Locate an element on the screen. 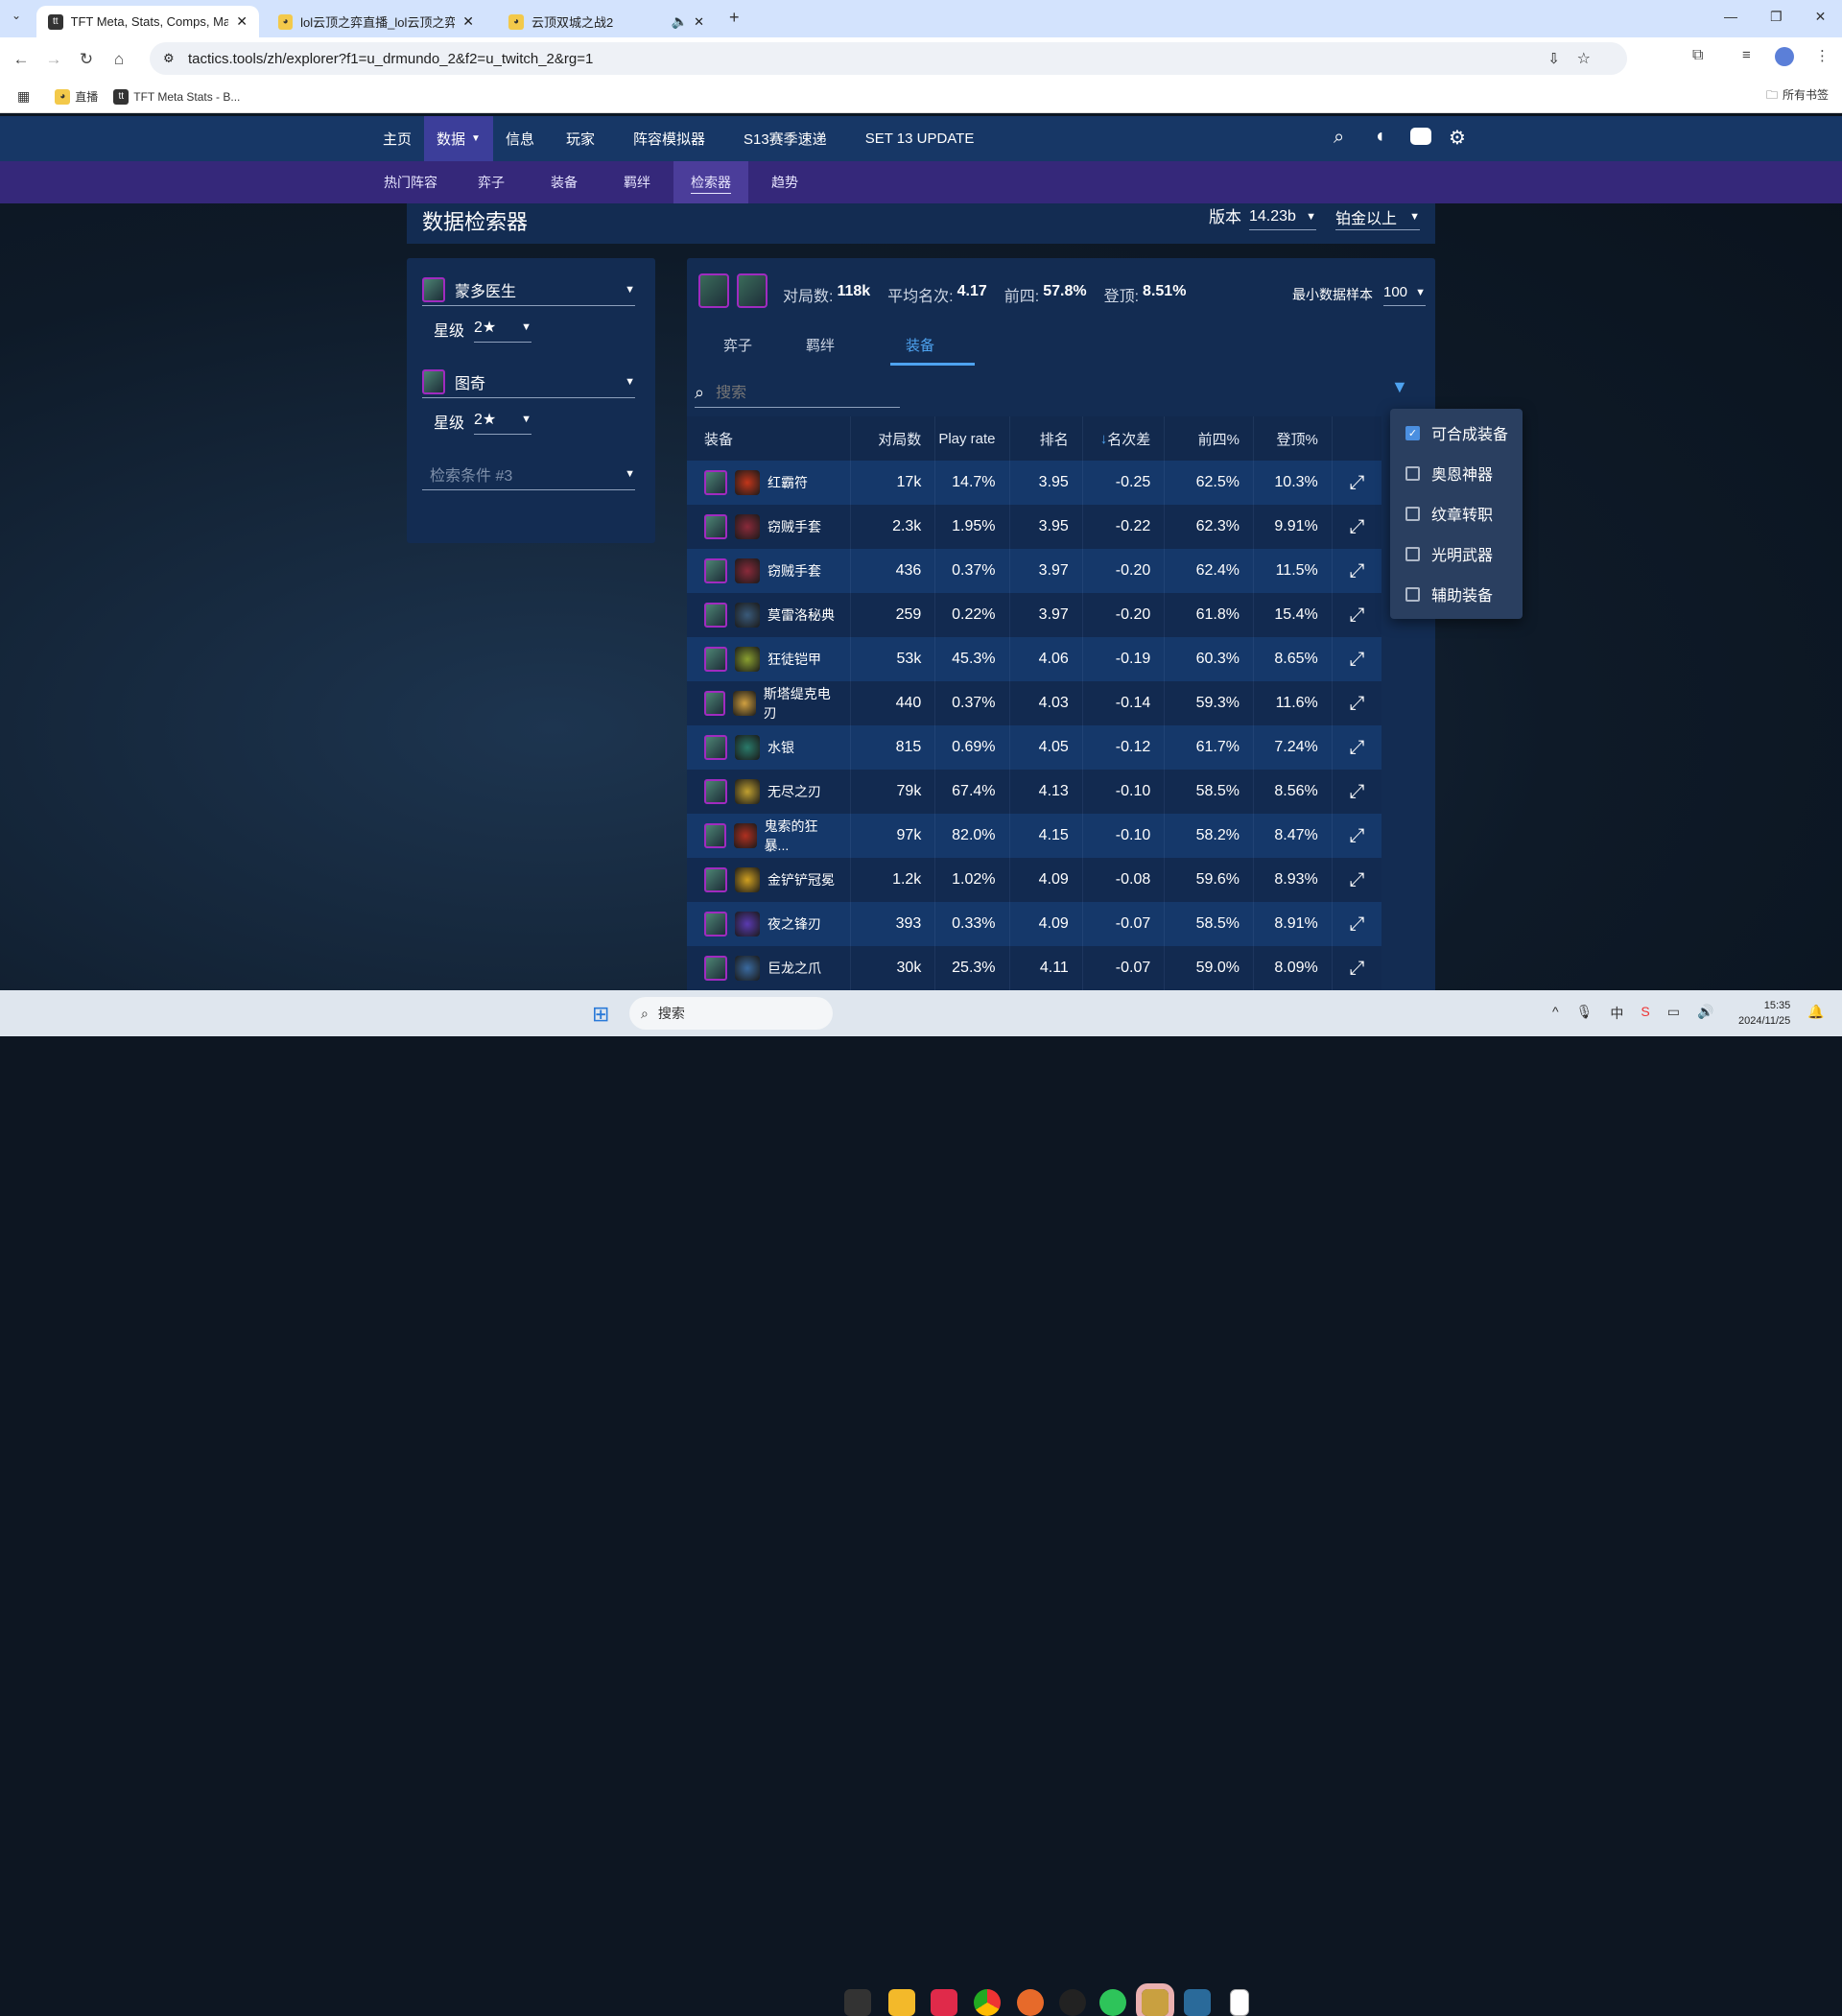 This screenshot has height=2016, width=1842. search-icon: ⌕ is located at coordinates (1339, 138).